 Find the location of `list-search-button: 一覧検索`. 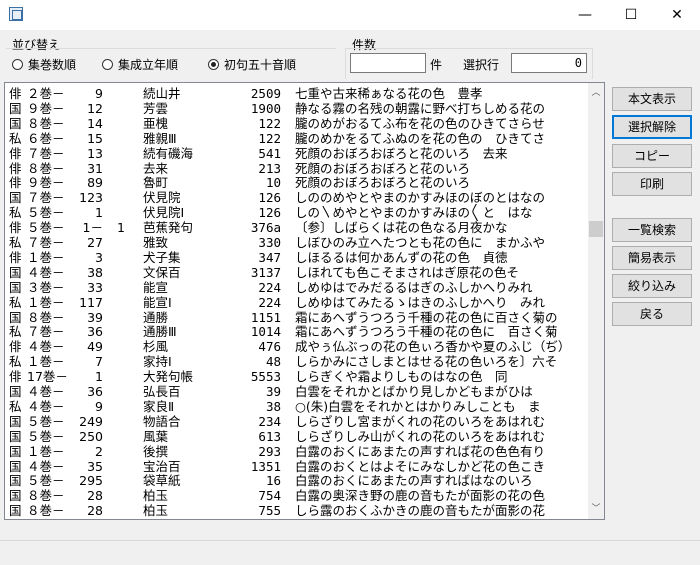

list-search-button: 一覧検索 is located at coordinates (652, 230).